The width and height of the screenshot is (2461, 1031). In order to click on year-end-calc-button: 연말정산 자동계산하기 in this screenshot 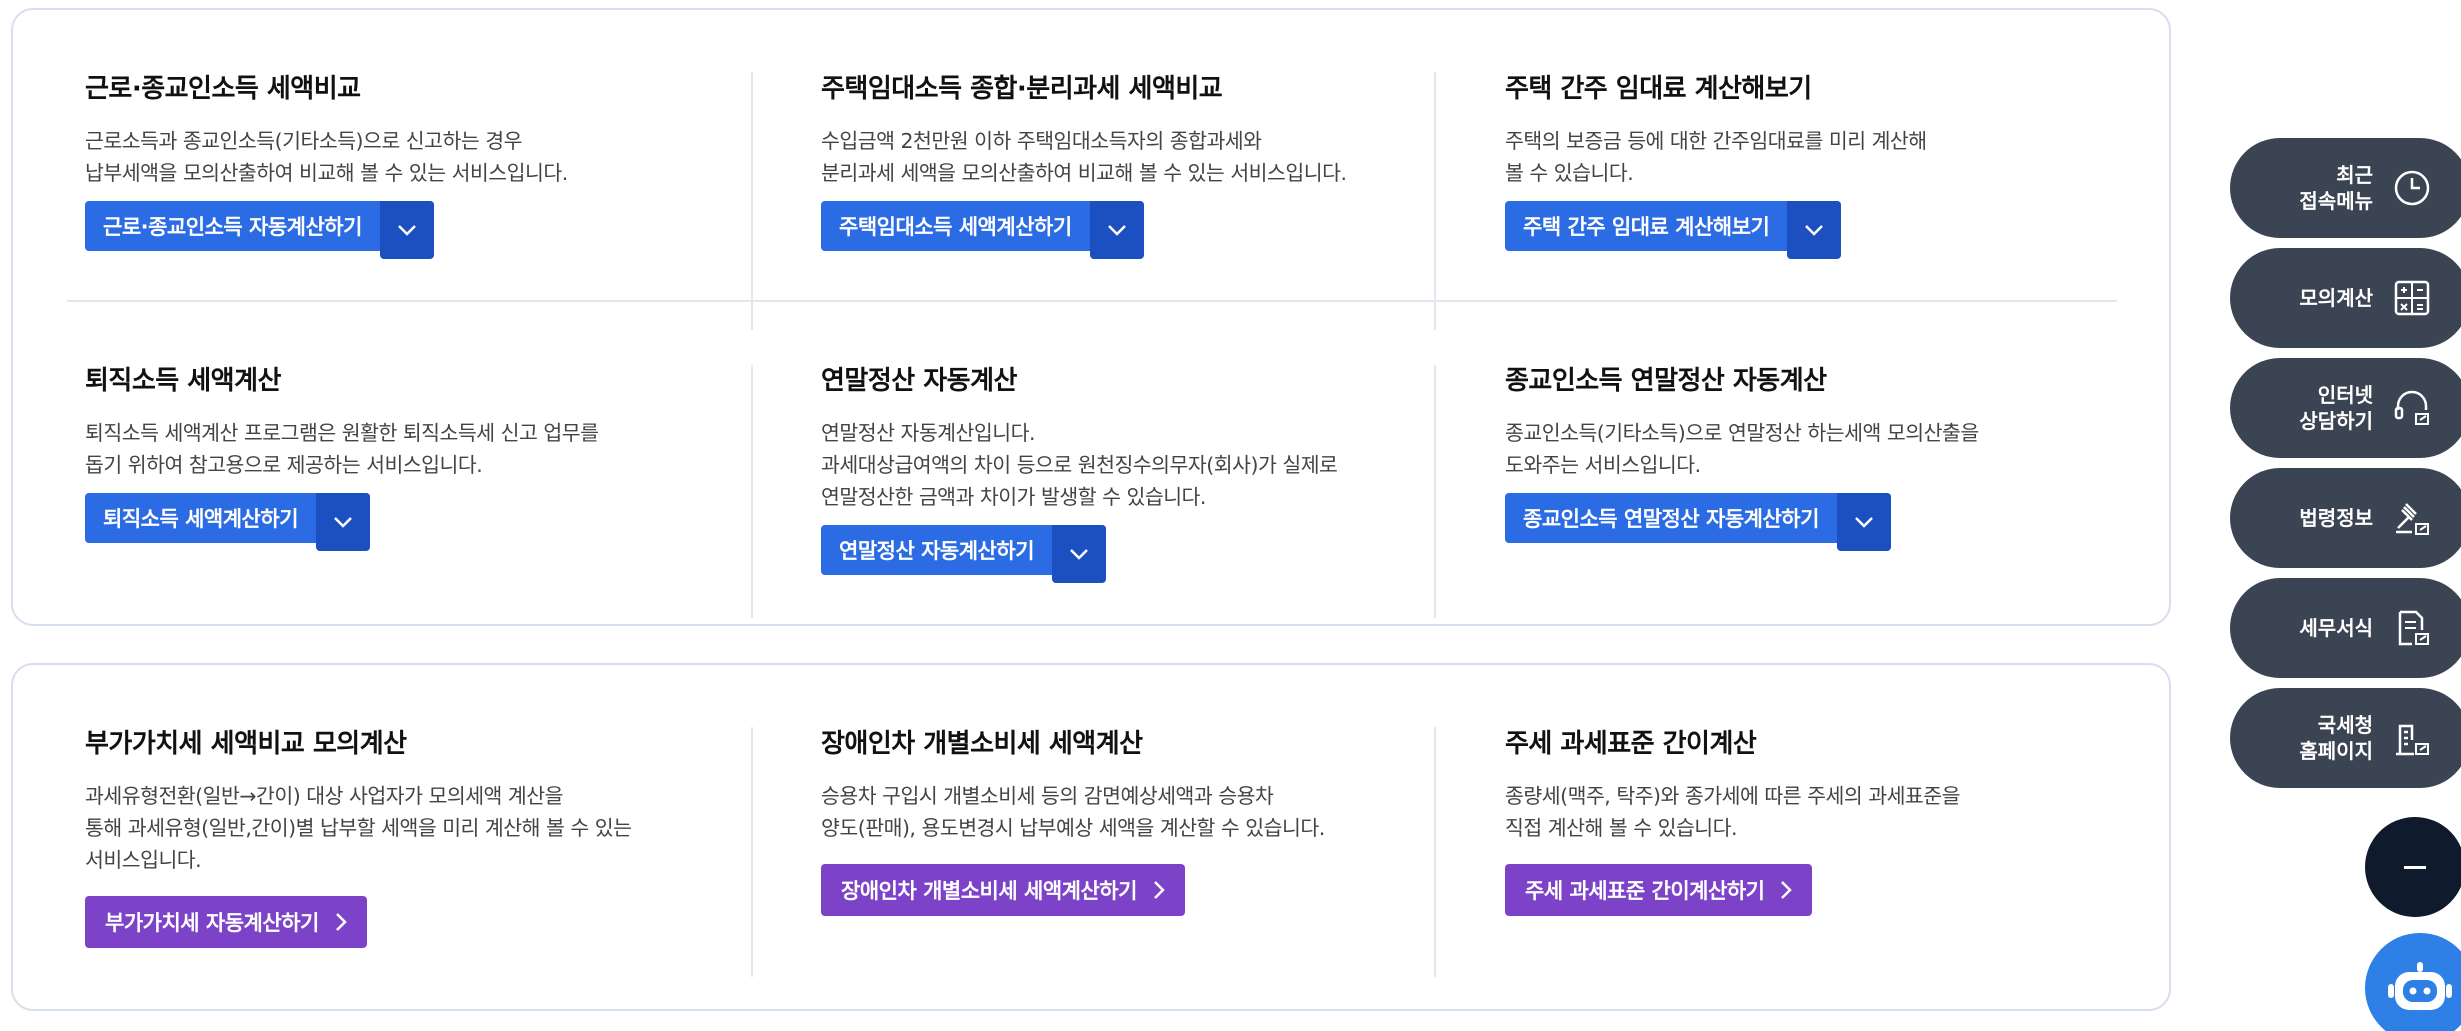, I will do `click(964, 554)`.